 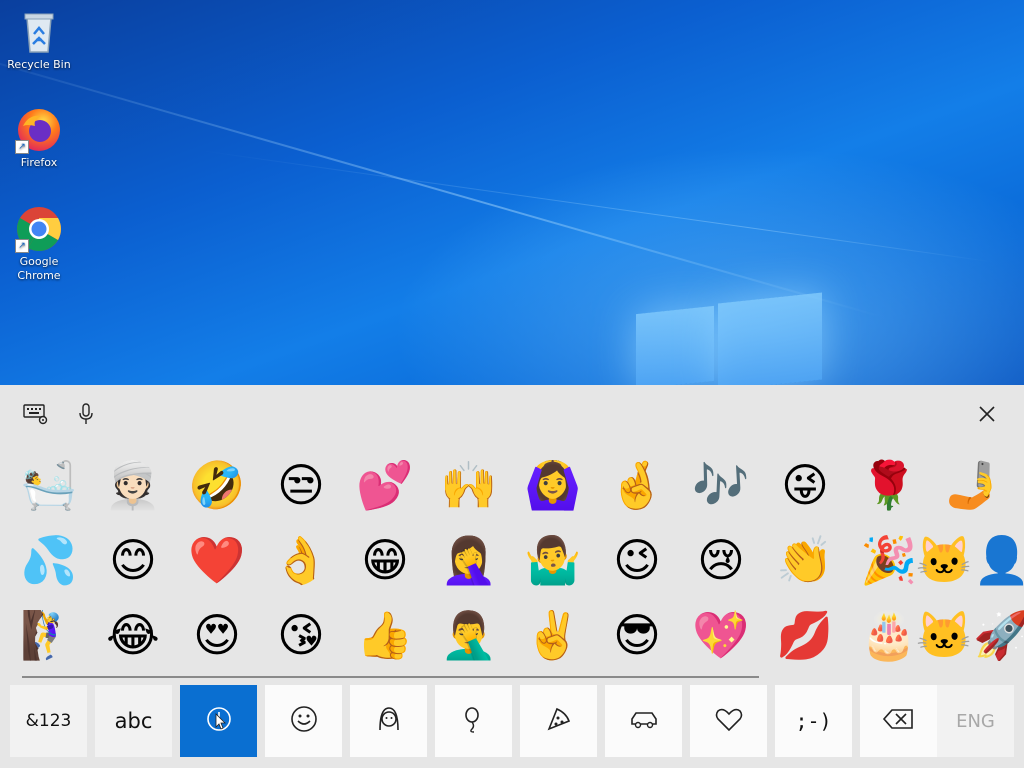 I want to click on emoji-key: 👏, so click(x=805, y=560).